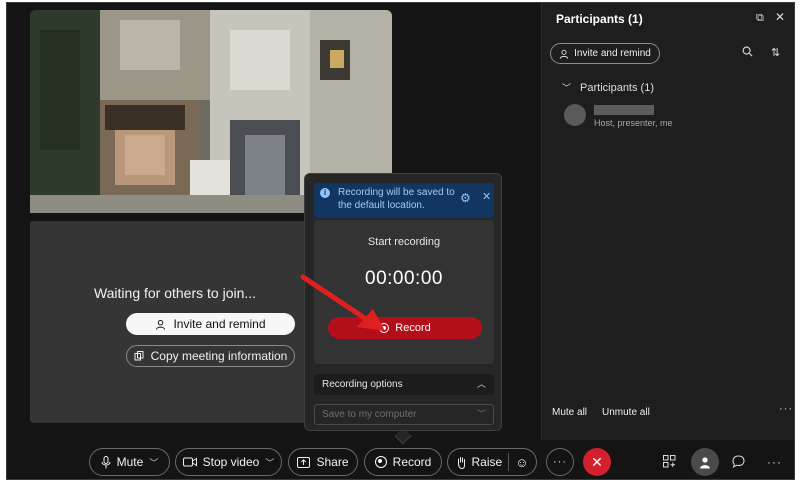 The width and height of the screenshot is (800, 485). I want to click on save-location-value: Save to my computer, so click(369, 414).